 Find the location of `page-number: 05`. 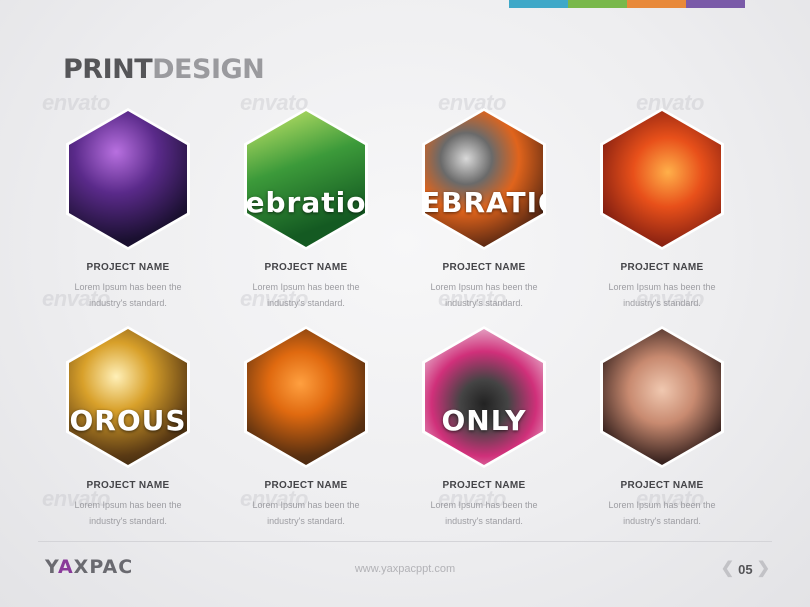

page-number: 05 is located at coordinates (745, 569).